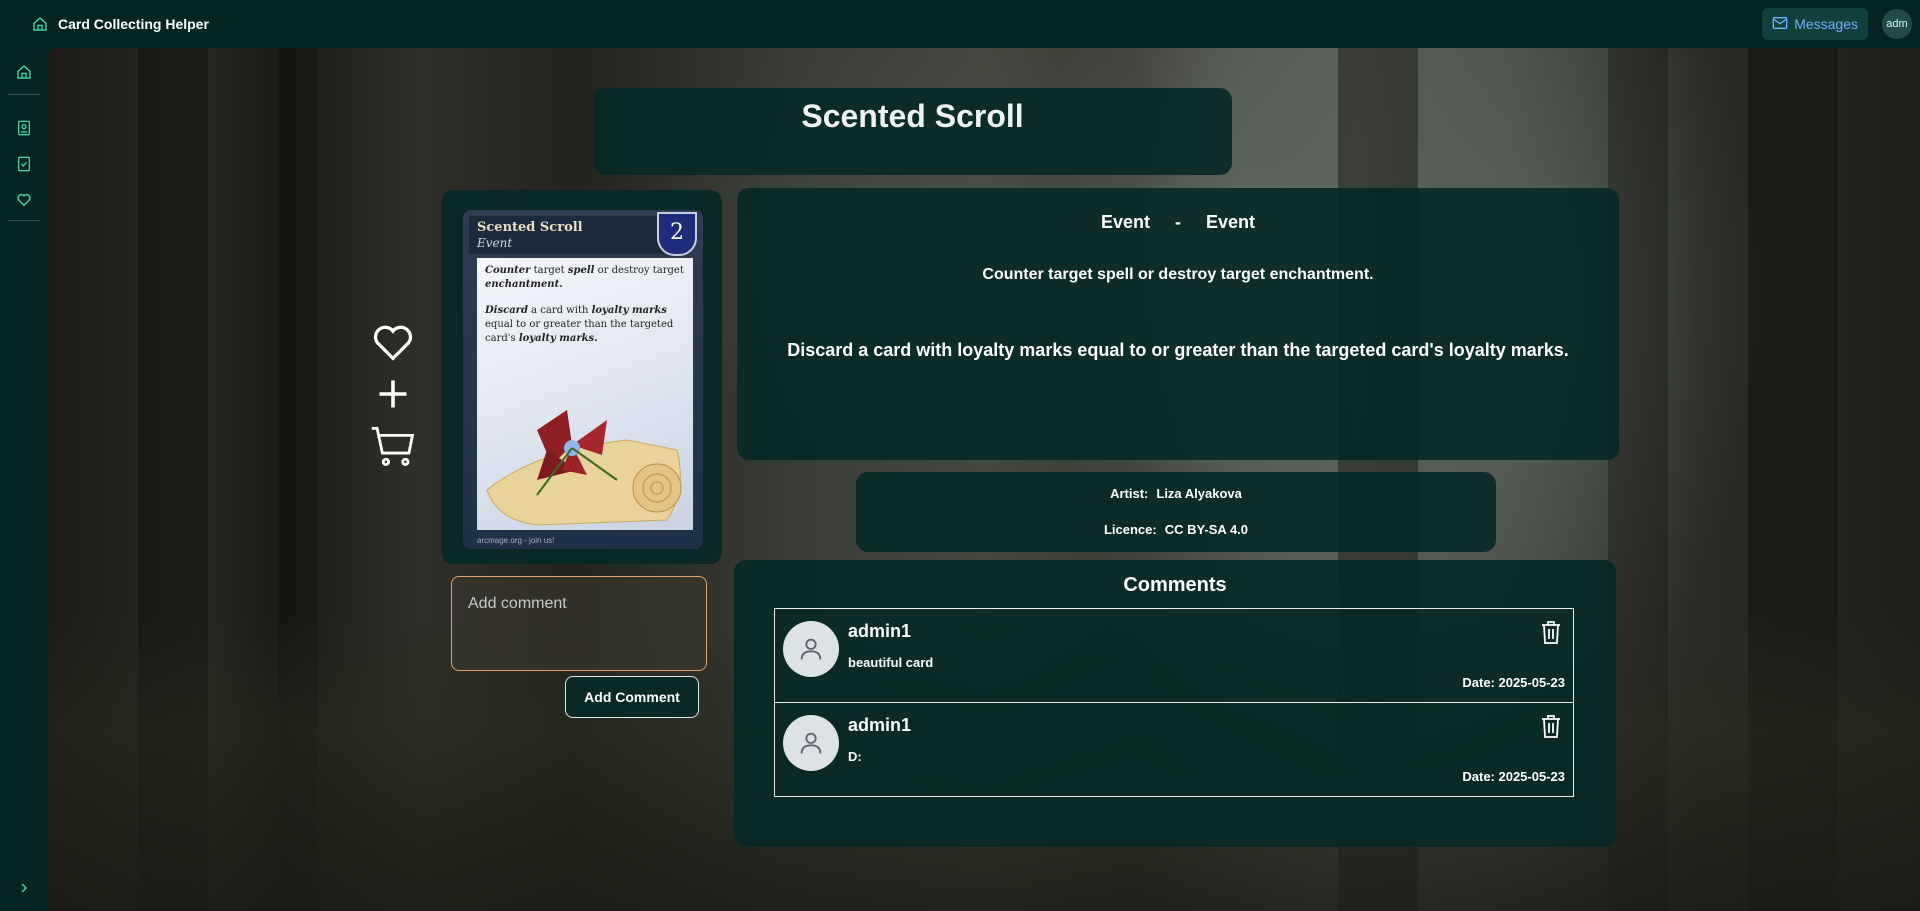  What do you see at coordinates (1174, 655) in the screenshot?
I see `comment-item: admin1 beautiful card Date: 2025-05-23` at bounding box center [1174, 655].